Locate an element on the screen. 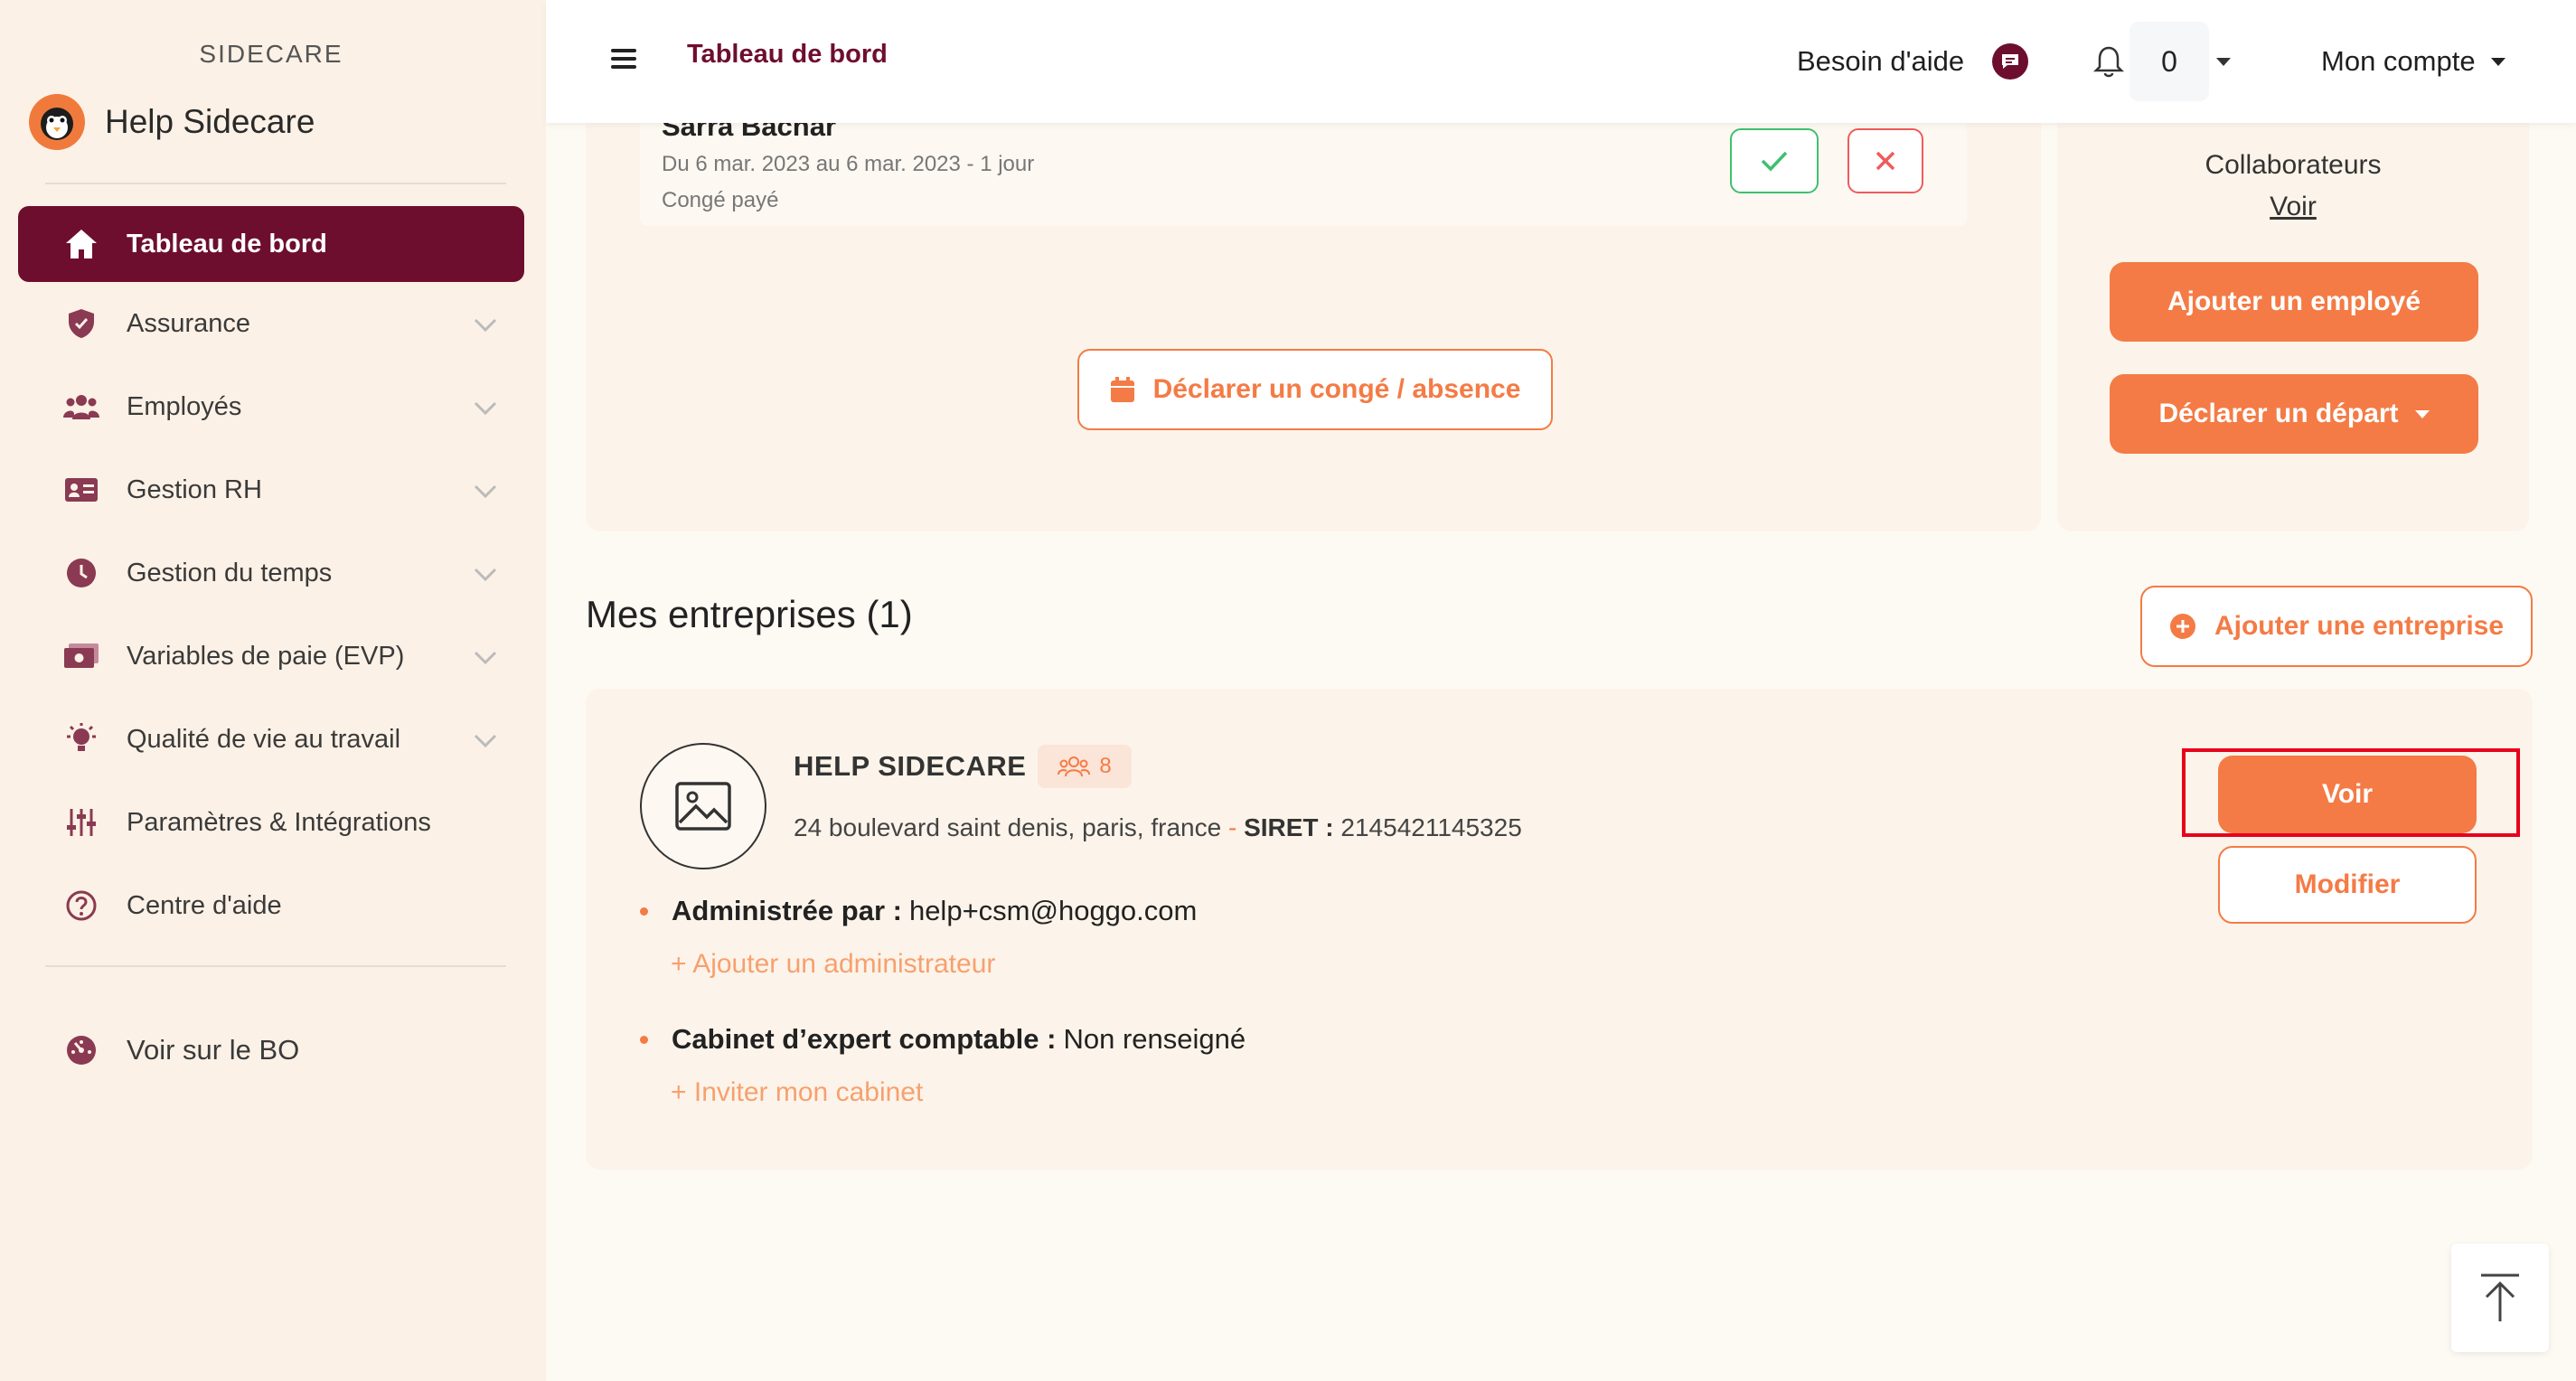  edit-company-button: Modifier is located at coordinates (2347, 885).